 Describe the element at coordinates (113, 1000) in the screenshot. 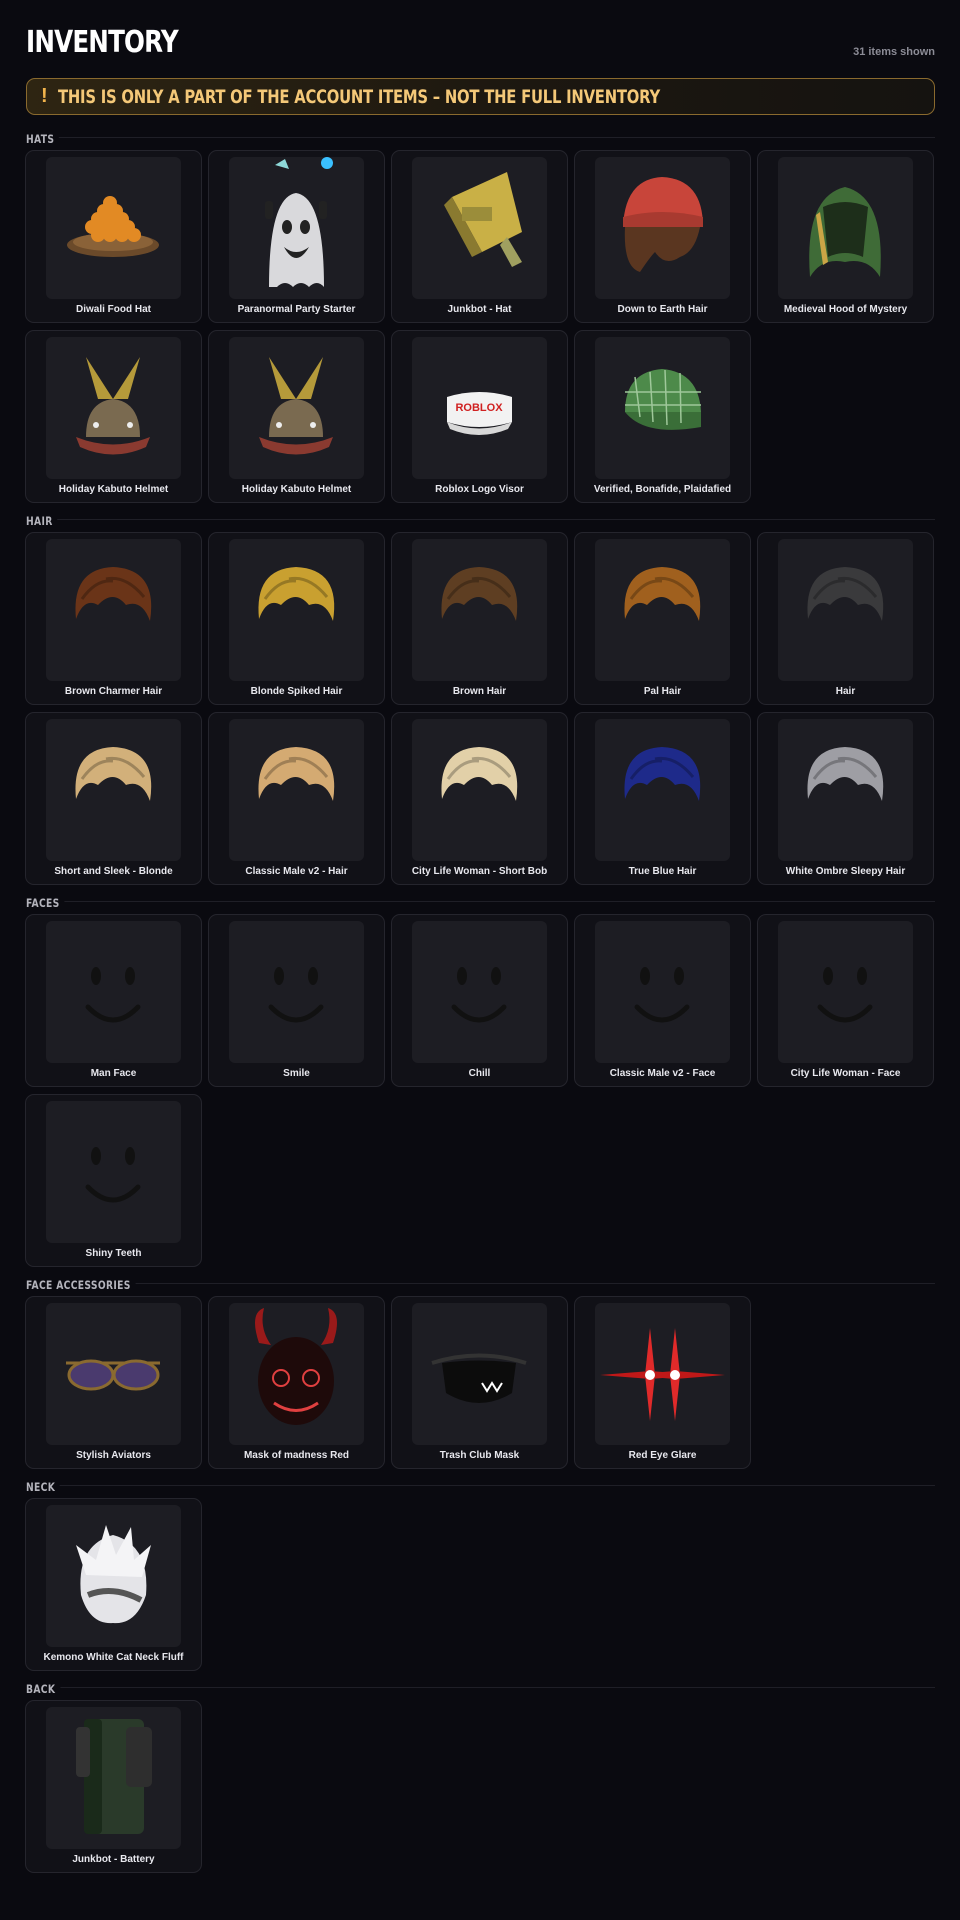

I see `item-card: Man Face` at that location.